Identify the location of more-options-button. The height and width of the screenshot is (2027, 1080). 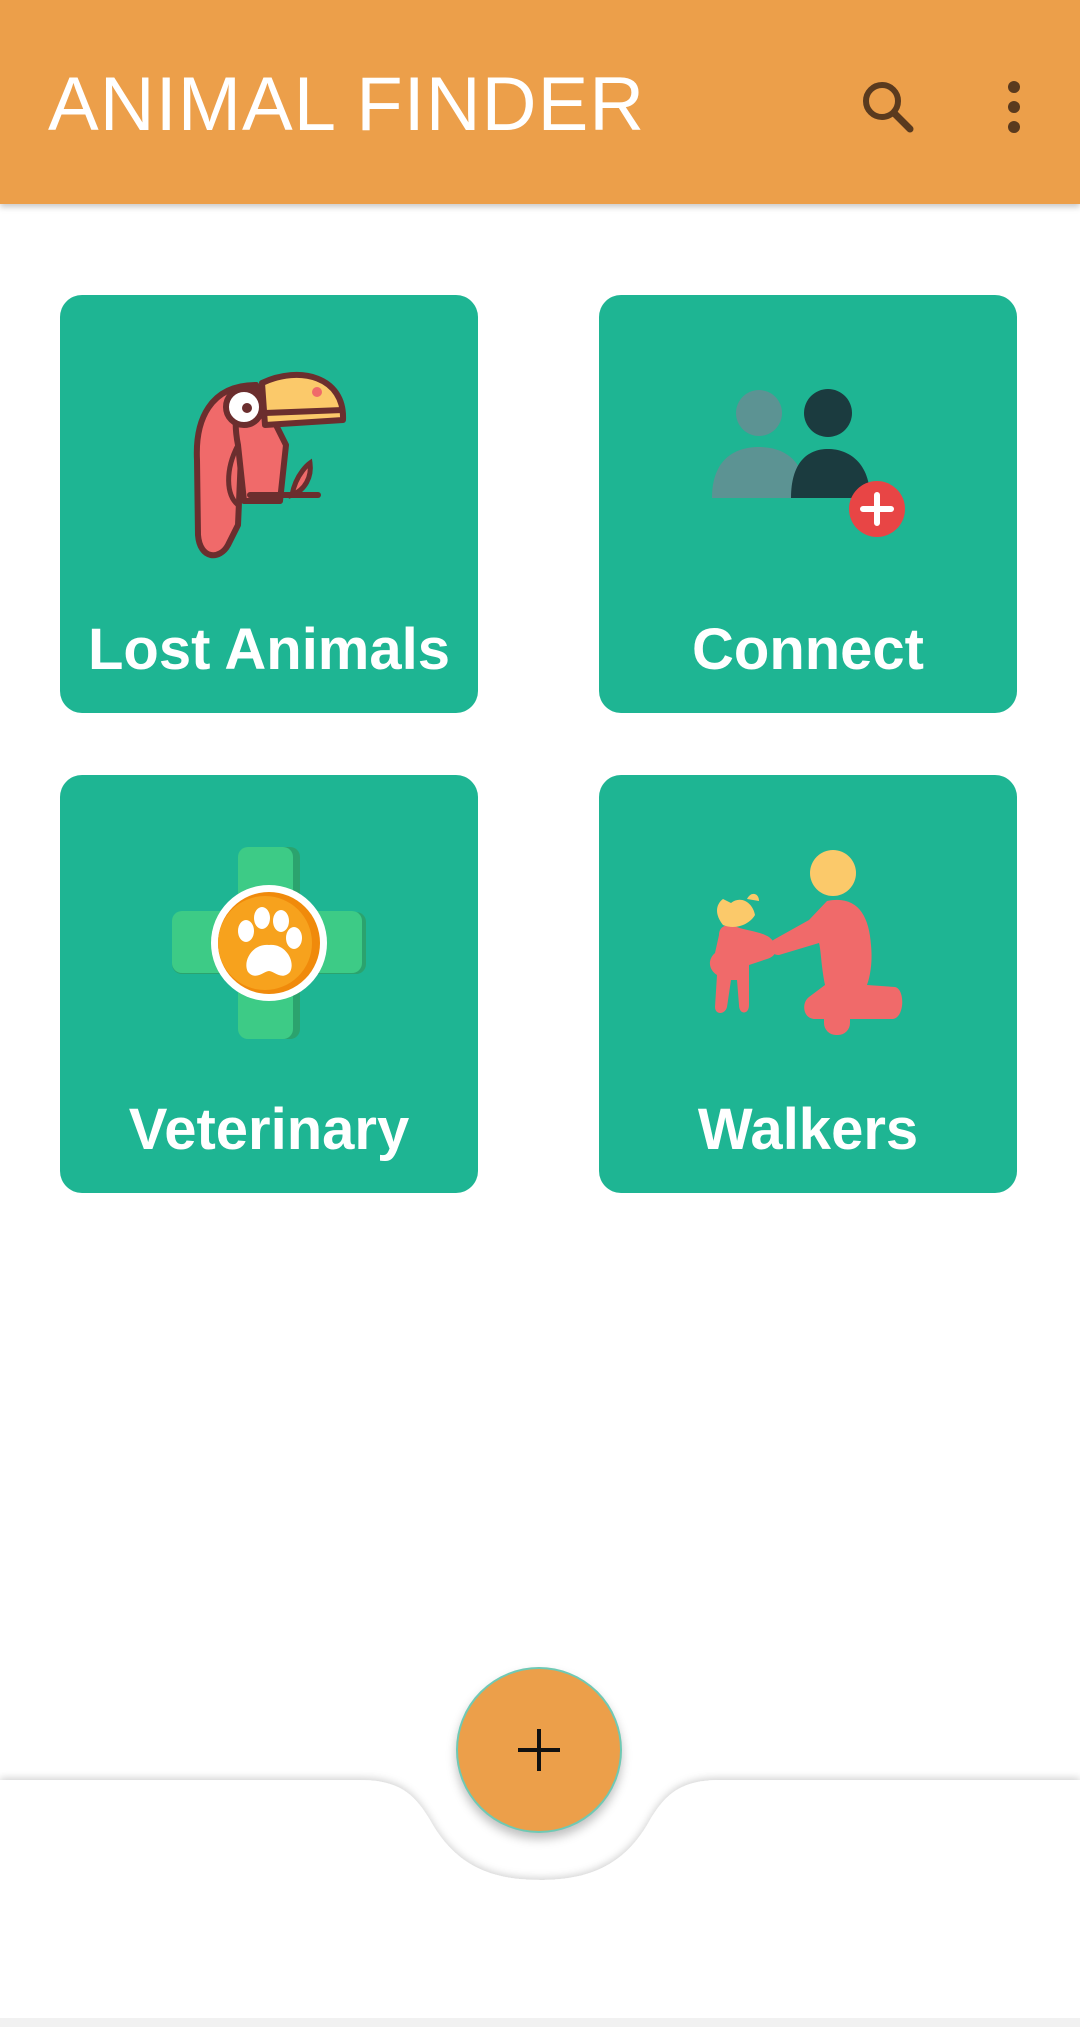
(1014, 107).